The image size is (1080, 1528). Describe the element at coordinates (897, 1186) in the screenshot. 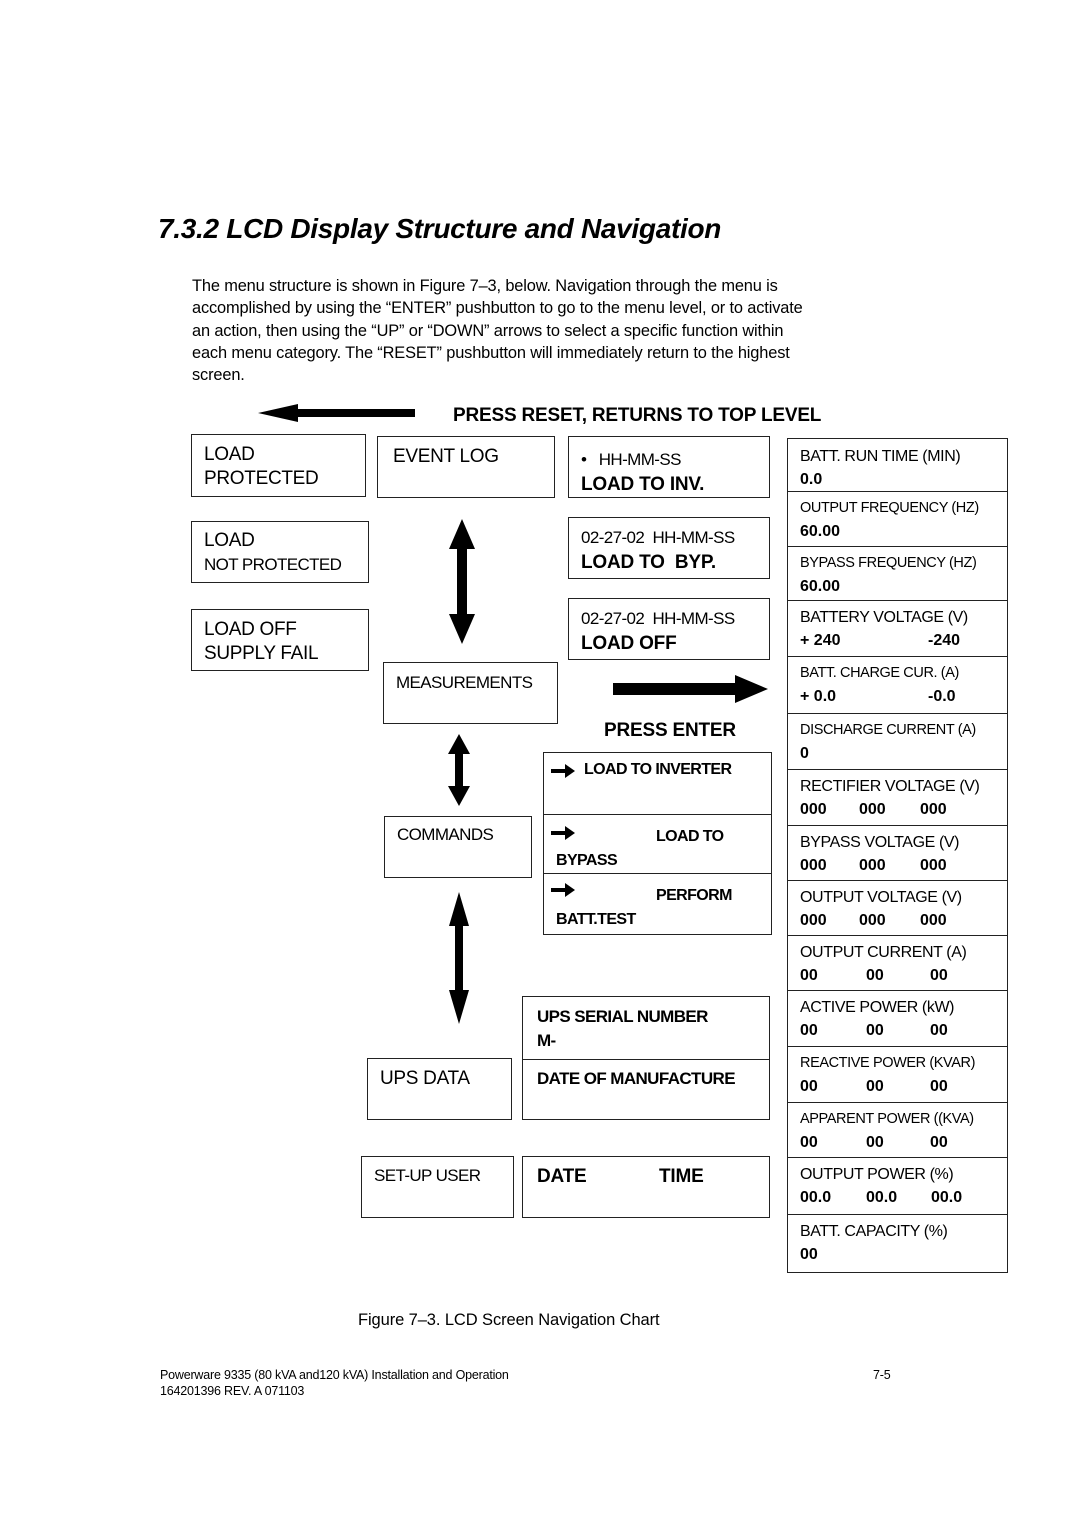

I see `measurement-row: OUTPUT POWER (%) 00.0 00.0 00.0` at that location.